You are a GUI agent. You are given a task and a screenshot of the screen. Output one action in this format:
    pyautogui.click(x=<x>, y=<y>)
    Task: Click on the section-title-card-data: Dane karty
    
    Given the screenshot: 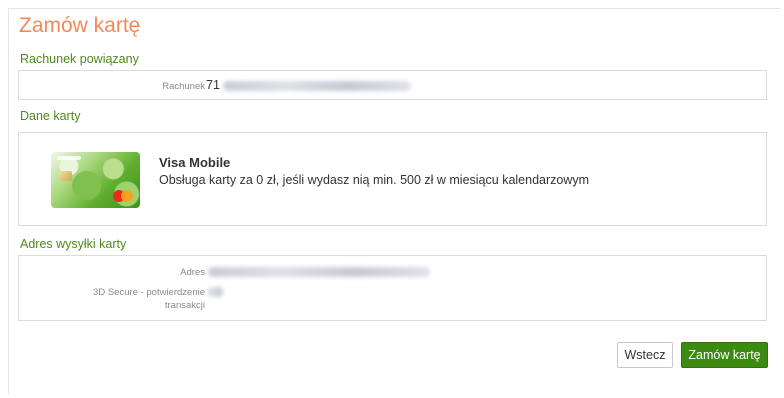 What is the action you would take?
    pyautogui.click(x=50, y=116)
    